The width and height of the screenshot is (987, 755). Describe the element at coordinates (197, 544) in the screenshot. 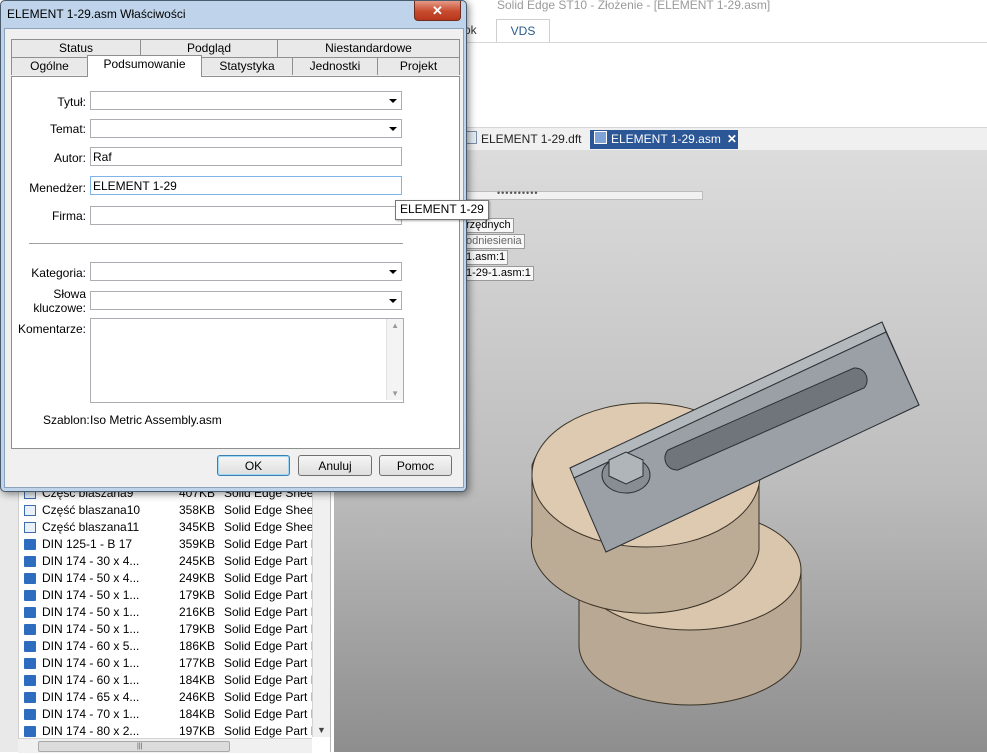

I see `file-size: 359KB` at that location.